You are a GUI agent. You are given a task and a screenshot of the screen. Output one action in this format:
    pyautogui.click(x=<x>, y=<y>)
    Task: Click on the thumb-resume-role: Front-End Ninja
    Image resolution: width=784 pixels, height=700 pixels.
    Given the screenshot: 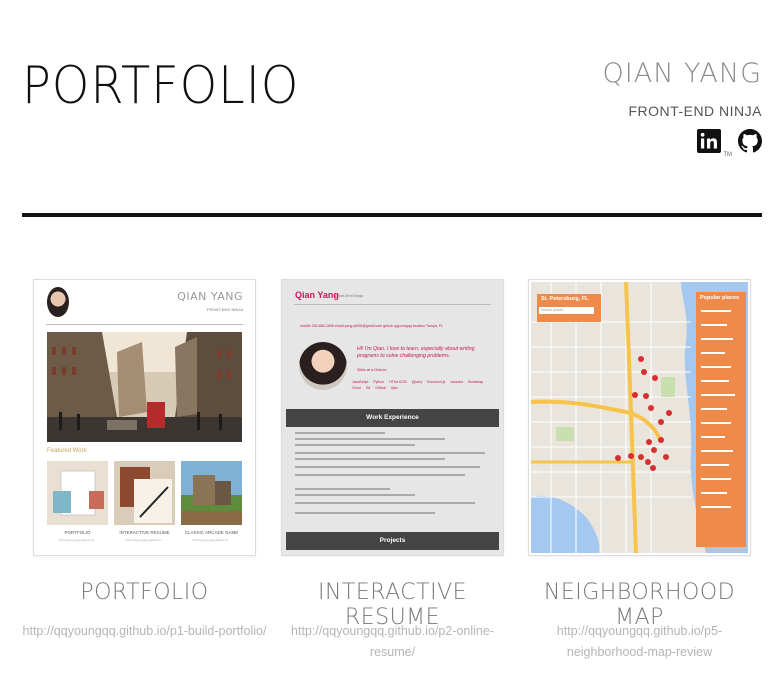 What is the action you would take?
    pyautogui.click(x=349, y=295)
    